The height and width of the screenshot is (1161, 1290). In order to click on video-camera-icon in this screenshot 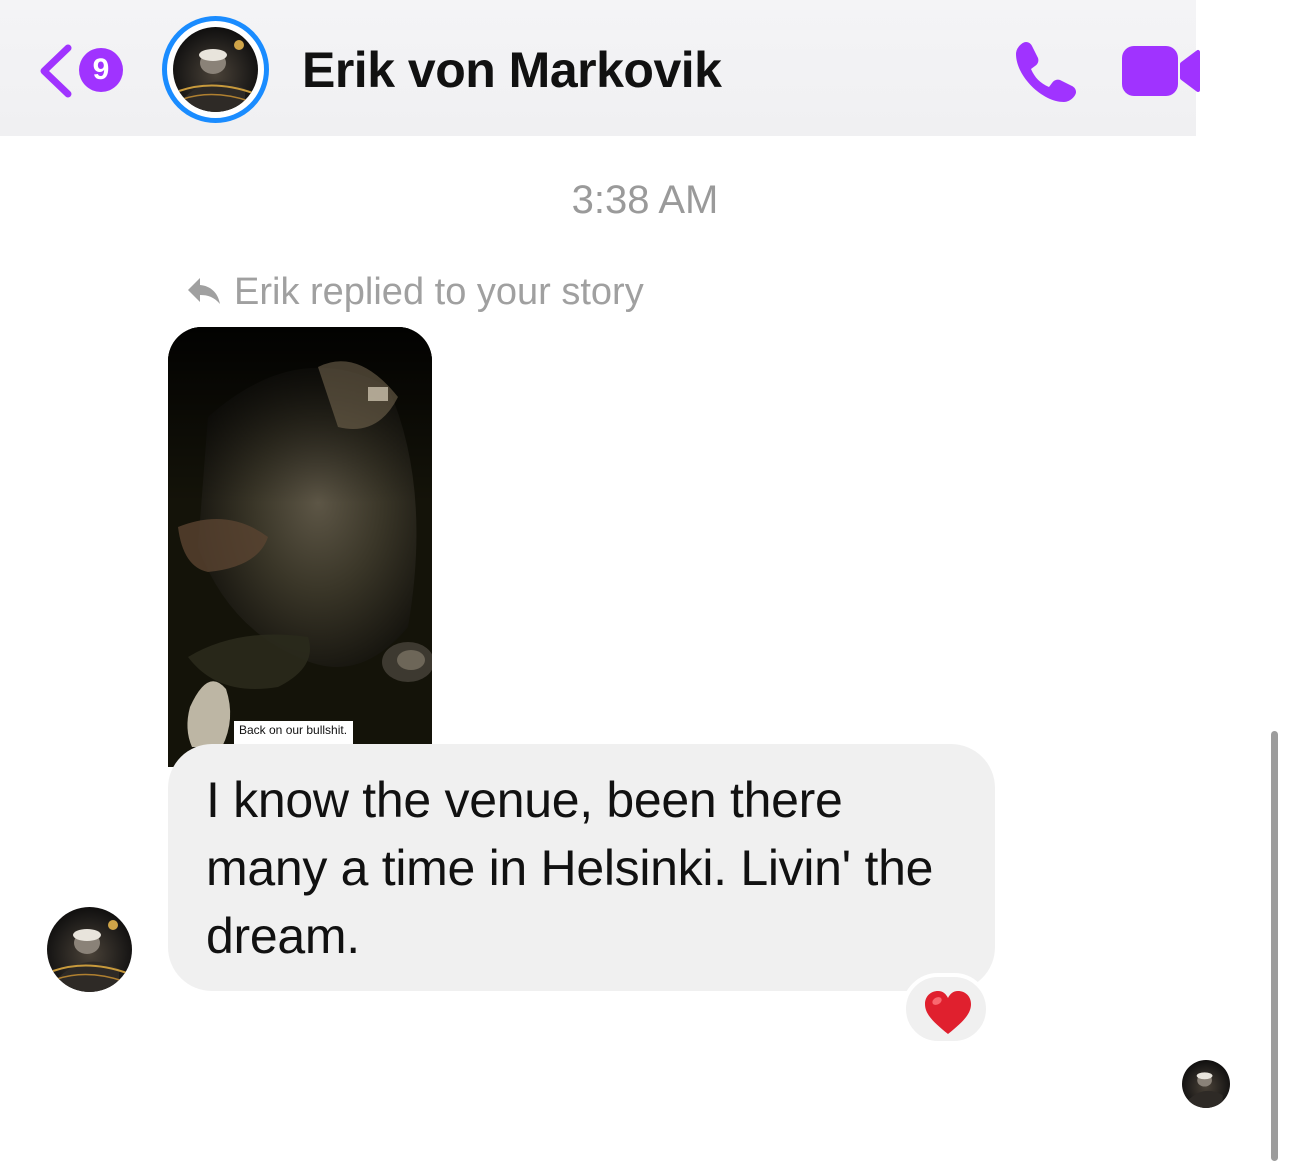, I will do `click(1161, 71)`.